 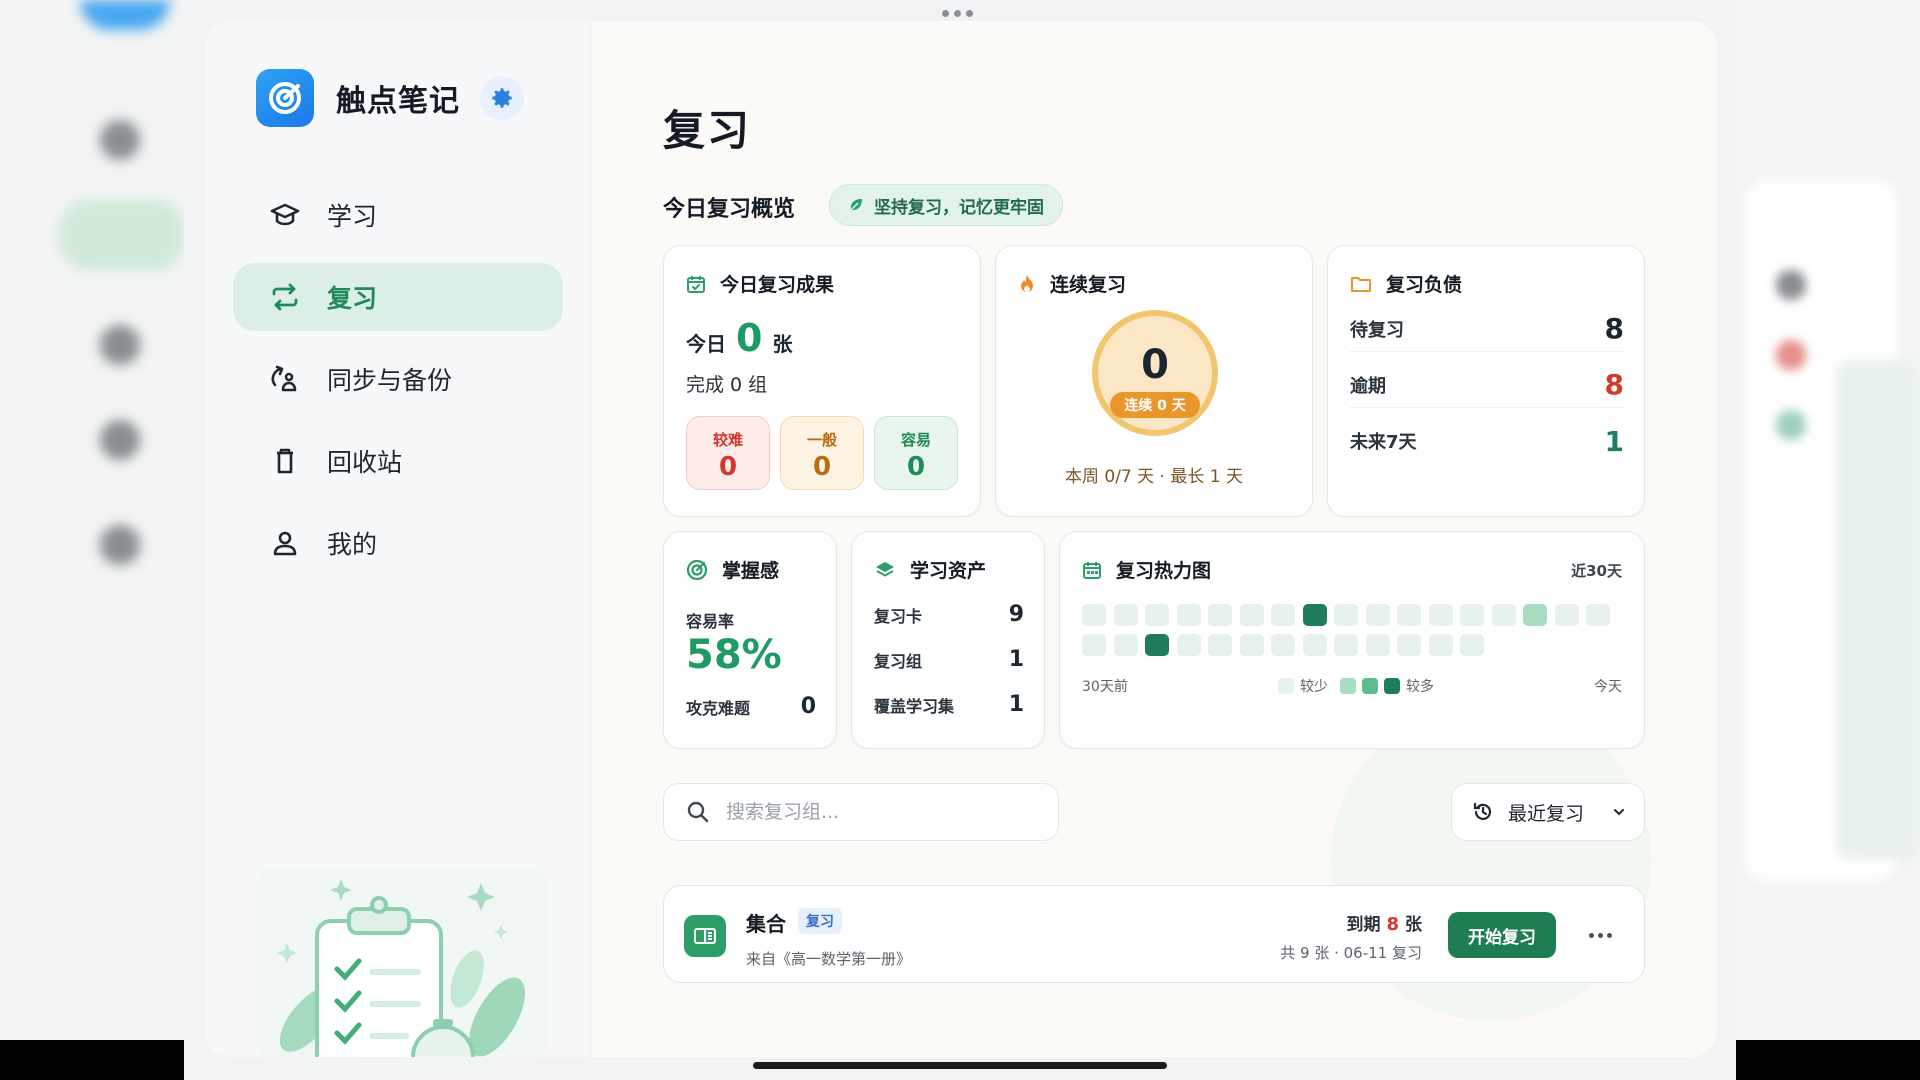 What do you see at coordinates (285, 297) in the screenshot?
I see `repeat-icon` at bounding box center [285, 297].